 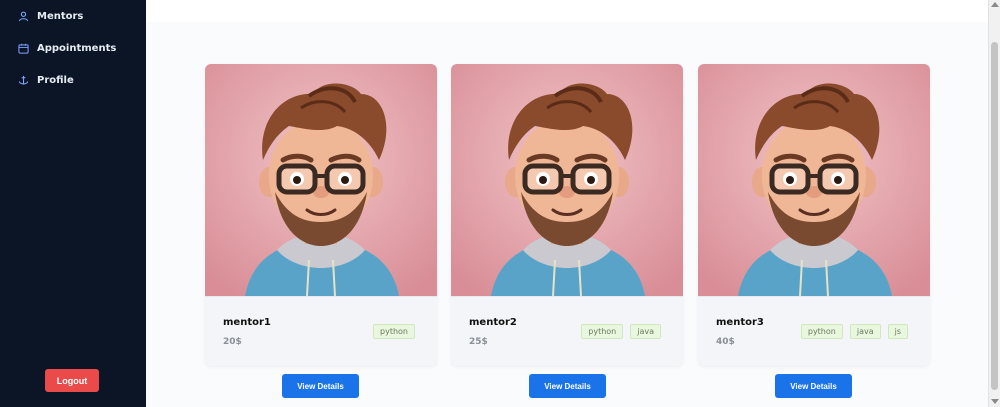 What do you see at coordinates (994, 216) in the screenshot?
I see `scrollbar-thumb` at bounding box center [994, 216].